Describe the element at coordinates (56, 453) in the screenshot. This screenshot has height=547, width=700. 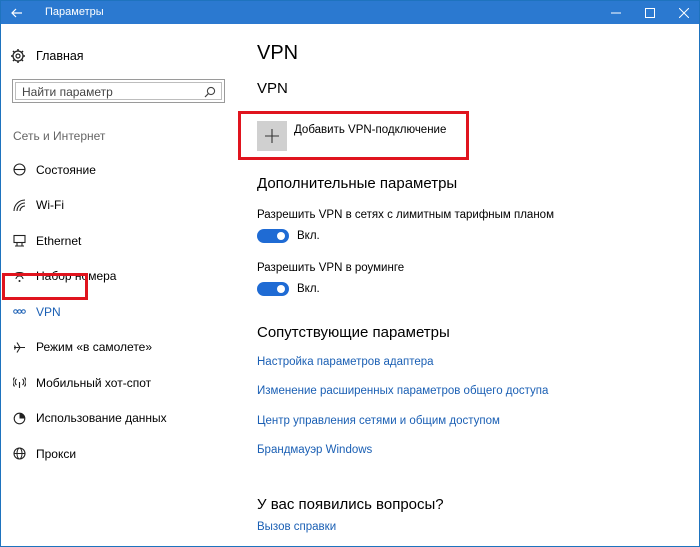
I see `sidebar-item-label: Прокси` at that location.